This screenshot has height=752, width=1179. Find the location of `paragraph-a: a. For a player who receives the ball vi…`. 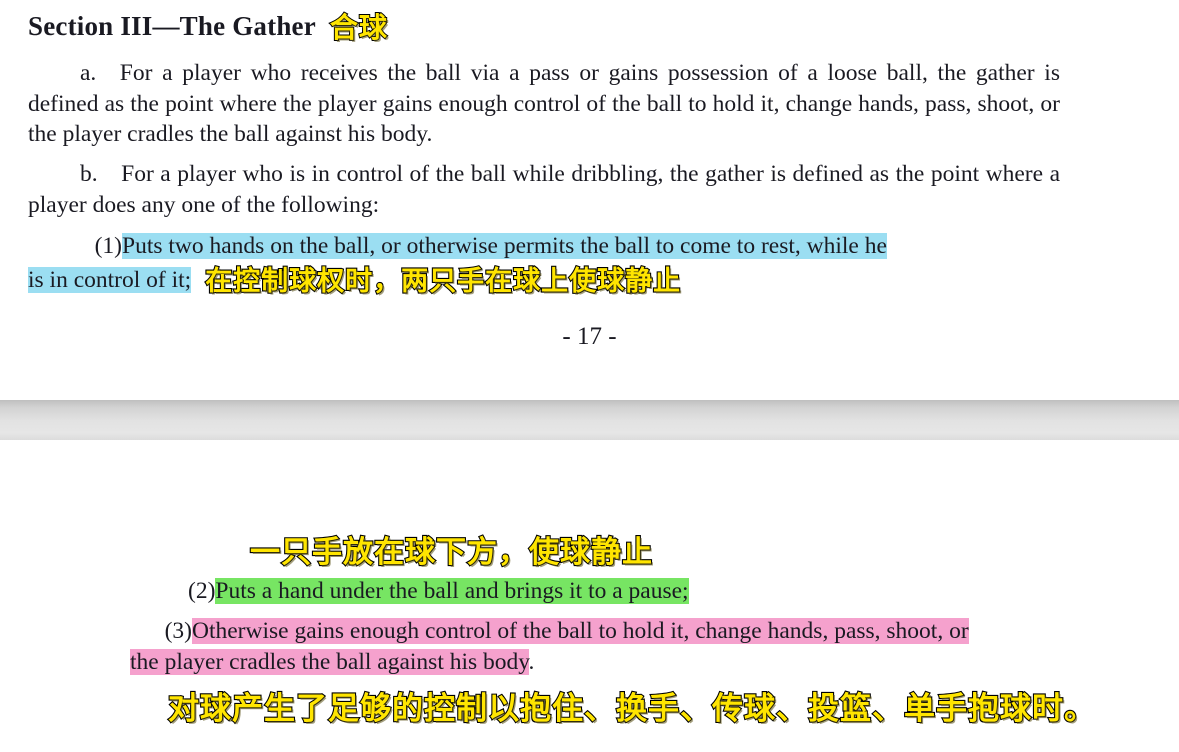

paragraph-a: a. For a player who receives the ball vi… is located at coordinates (544, 104).